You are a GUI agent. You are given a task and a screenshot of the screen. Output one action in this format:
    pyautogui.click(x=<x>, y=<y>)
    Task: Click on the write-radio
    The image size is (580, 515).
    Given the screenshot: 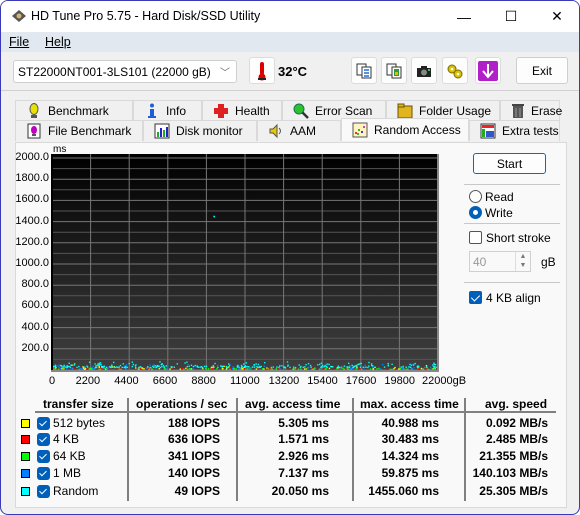 What is the action you would take?
    pyautogui.click(x=475, y=212)
    